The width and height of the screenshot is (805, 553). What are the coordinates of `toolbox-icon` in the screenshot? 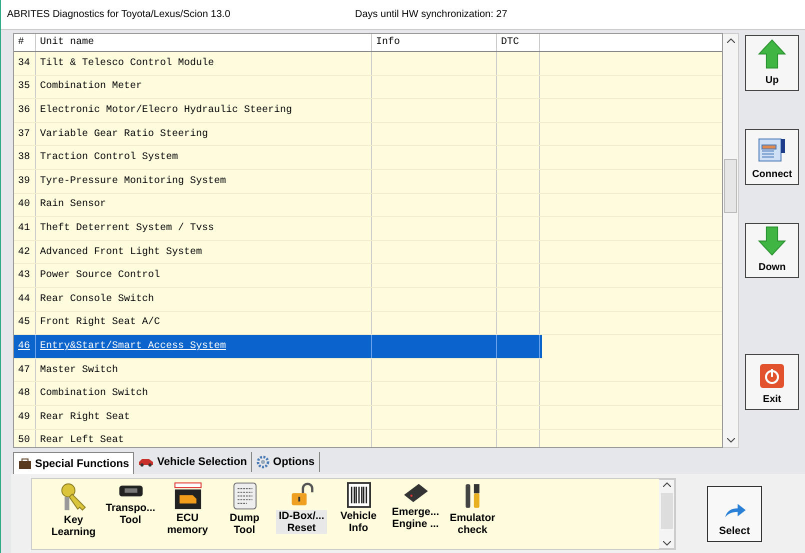 It's located at (25, 464).